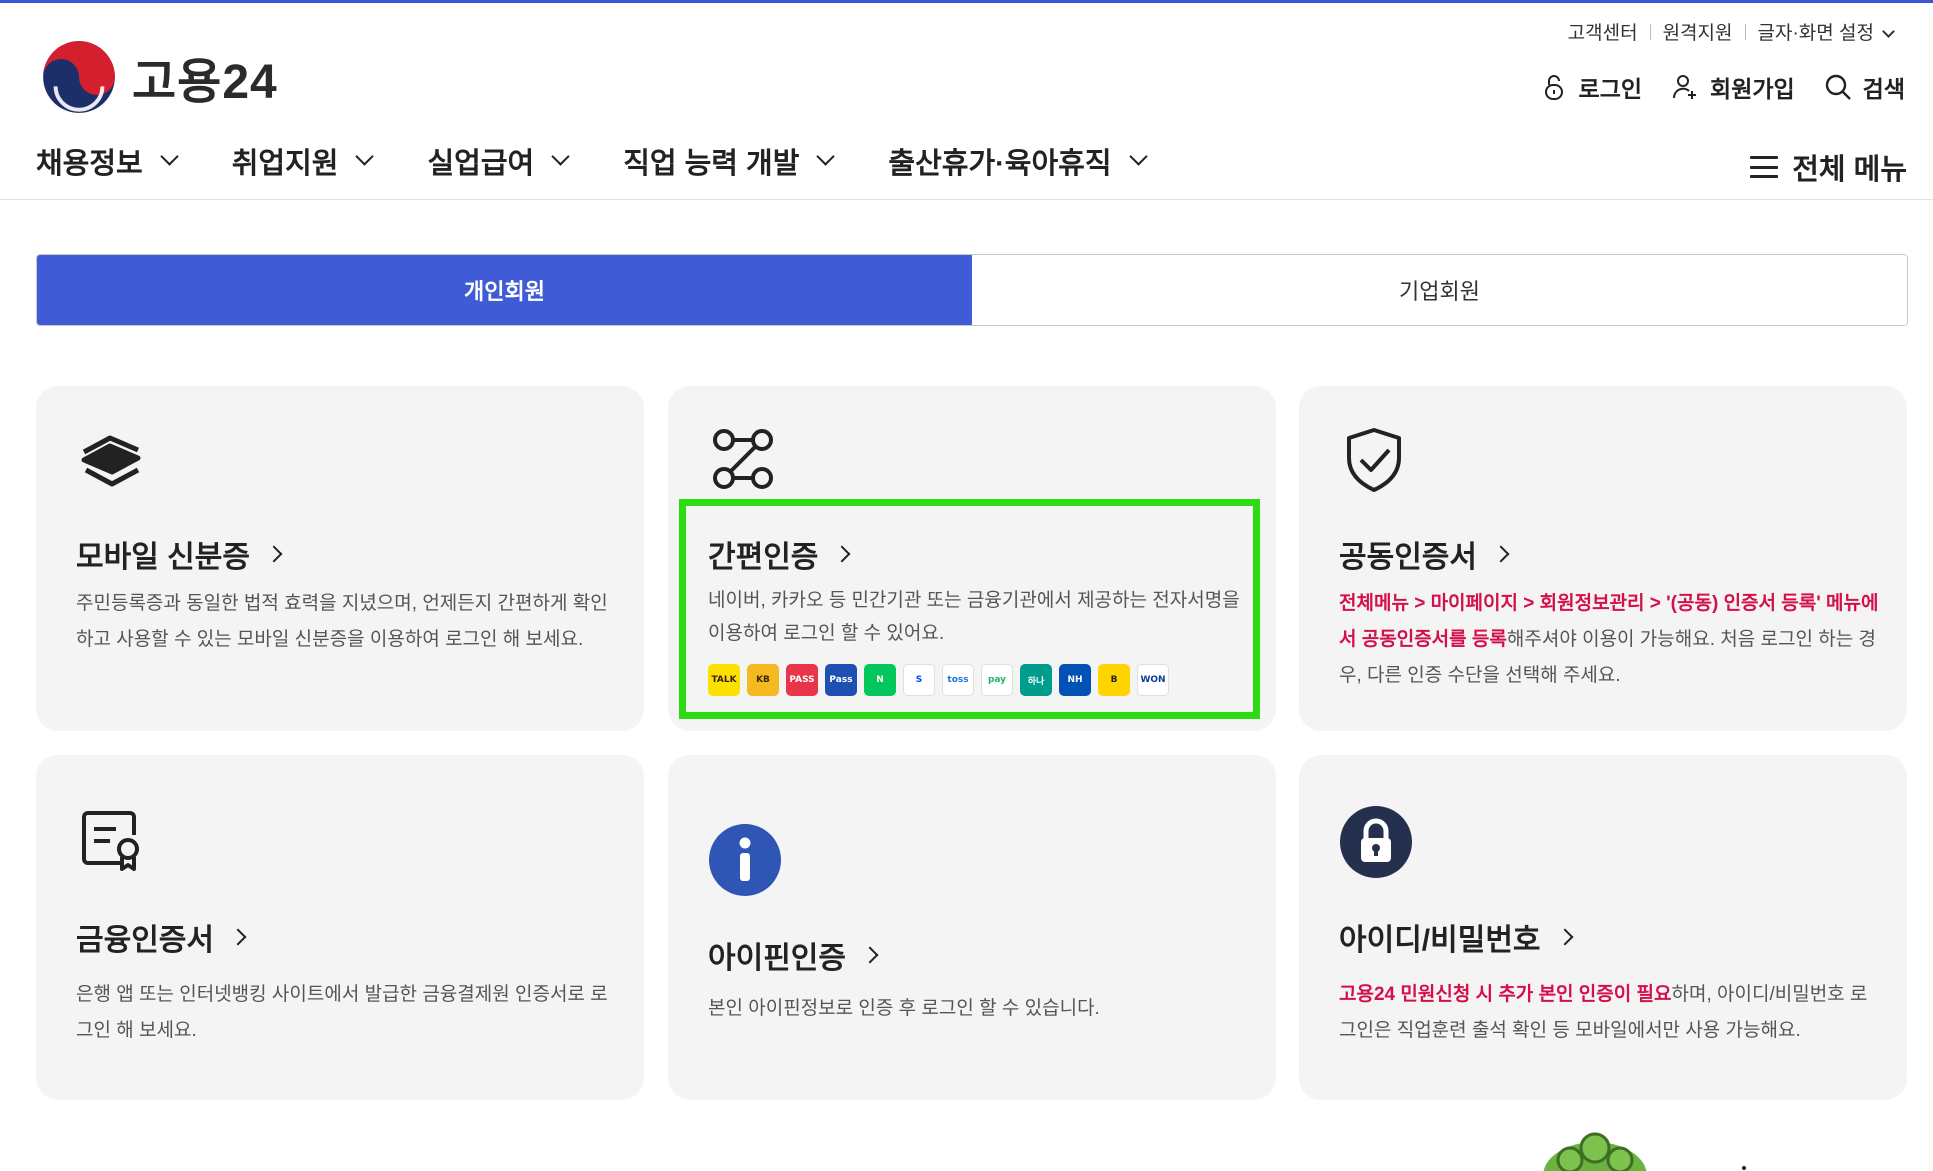 The width and height of the screenshot is (1933, 1171). I want to click on signup-label: 회원가입, so click(1752, 89).